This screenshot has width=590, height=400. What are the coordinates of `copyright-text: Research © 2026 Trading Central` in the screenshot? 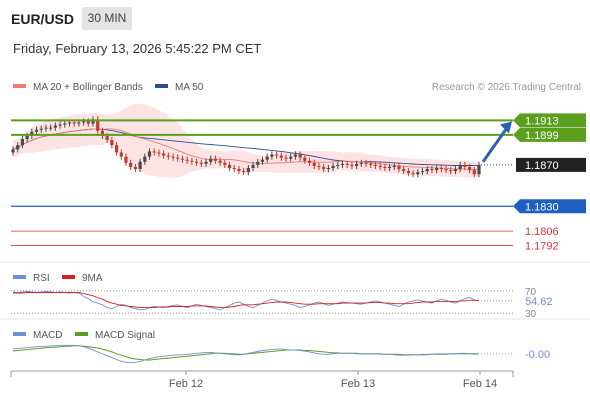 It's located at (506, 87).